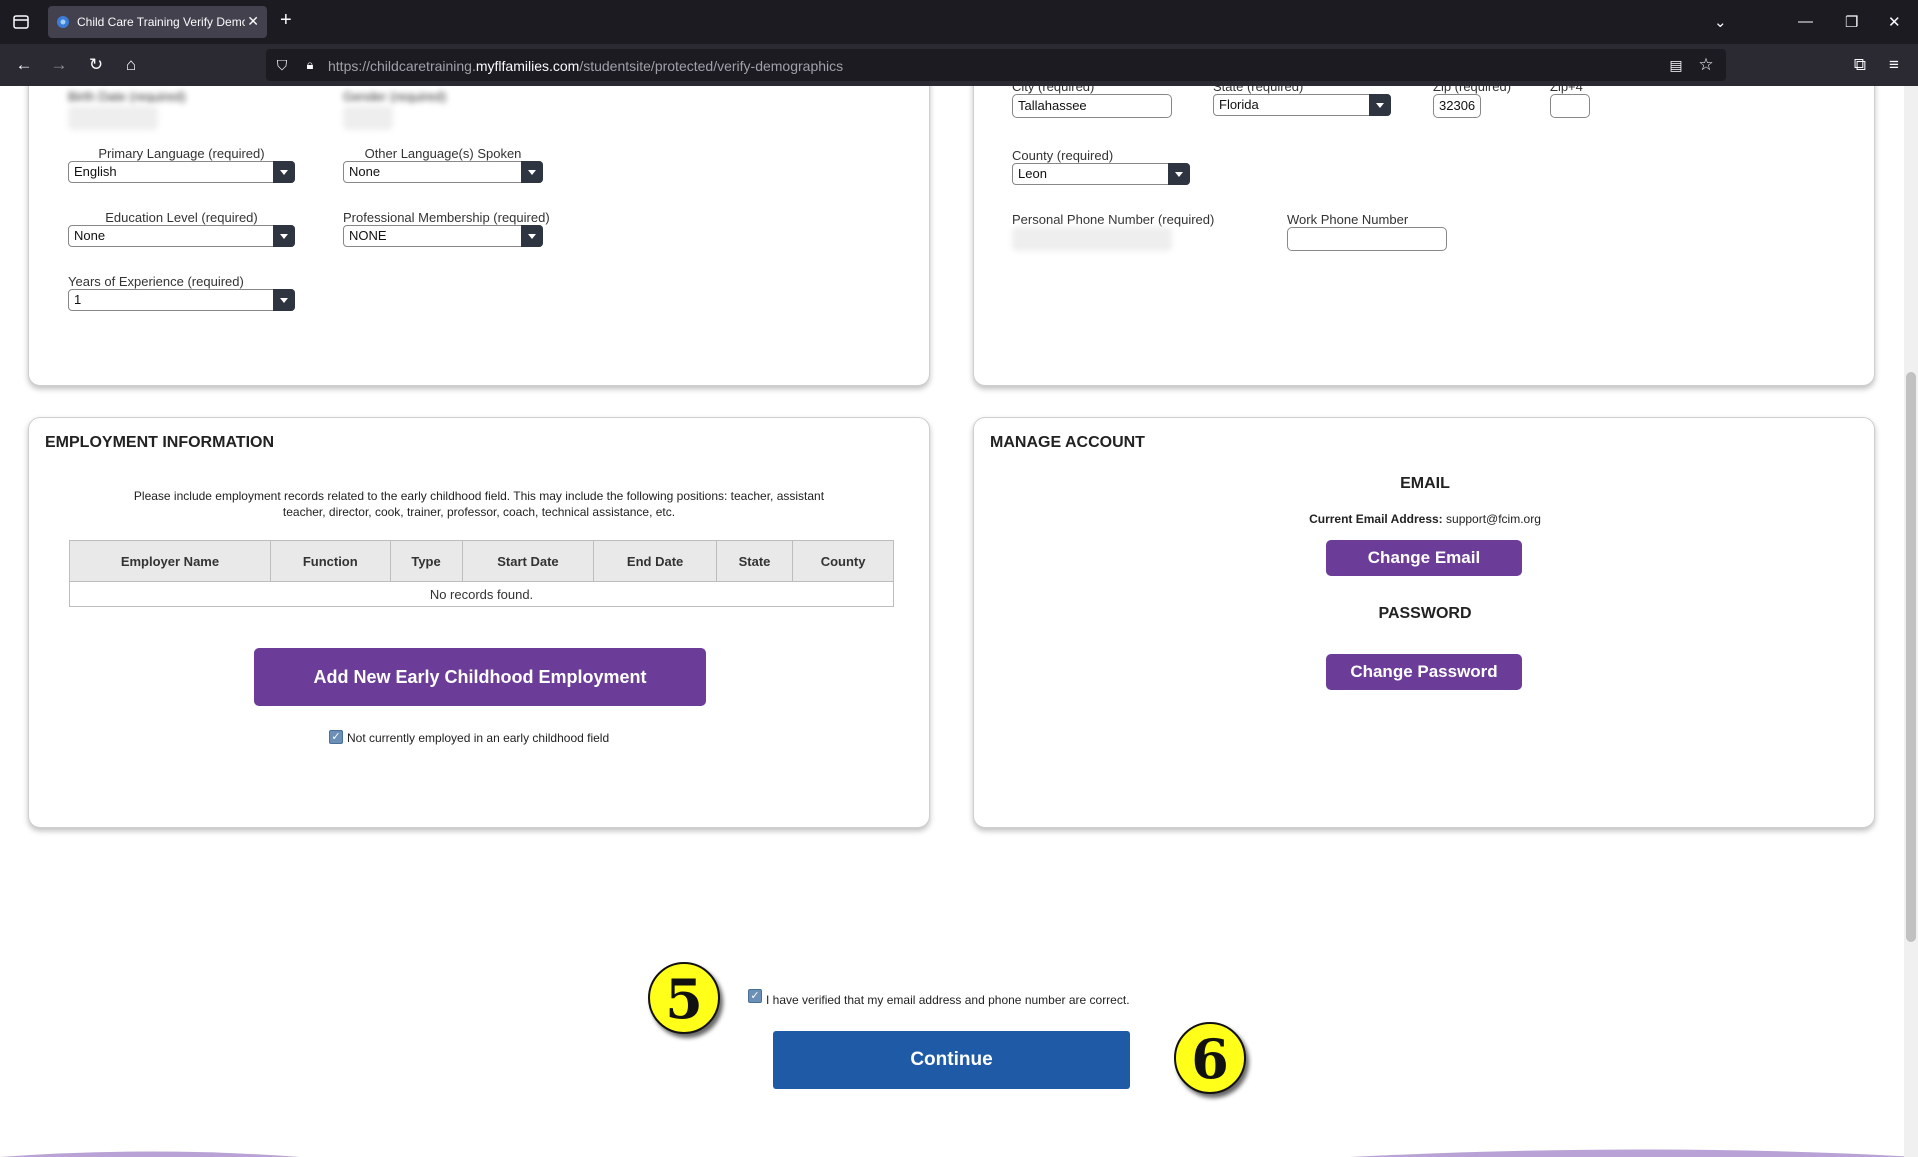 The height and width of the screenshot is (1157, 1918). Describe the element at coordinates (1424, 672) in the screenshot. I see `change-password-button: Change Password` at that location.